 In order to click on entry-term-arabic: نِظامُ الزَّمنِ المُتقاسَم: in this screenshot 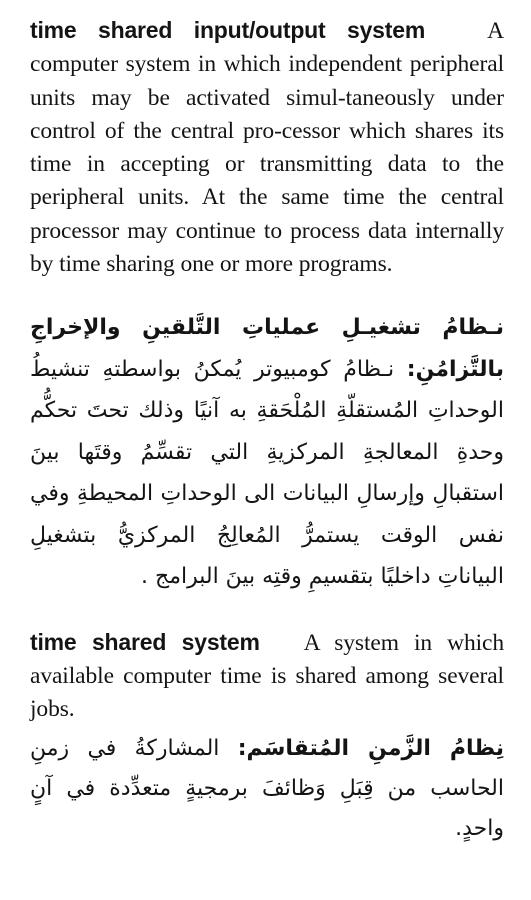, I will do `click(370, 748)`.